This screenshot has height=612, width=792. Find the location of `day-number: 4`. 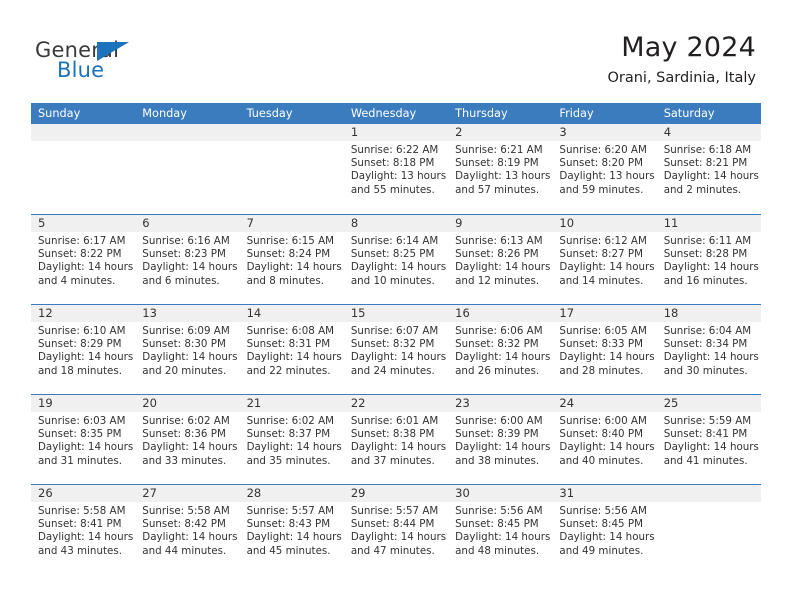

day-number: 4 is located at coordinates (708, 132).